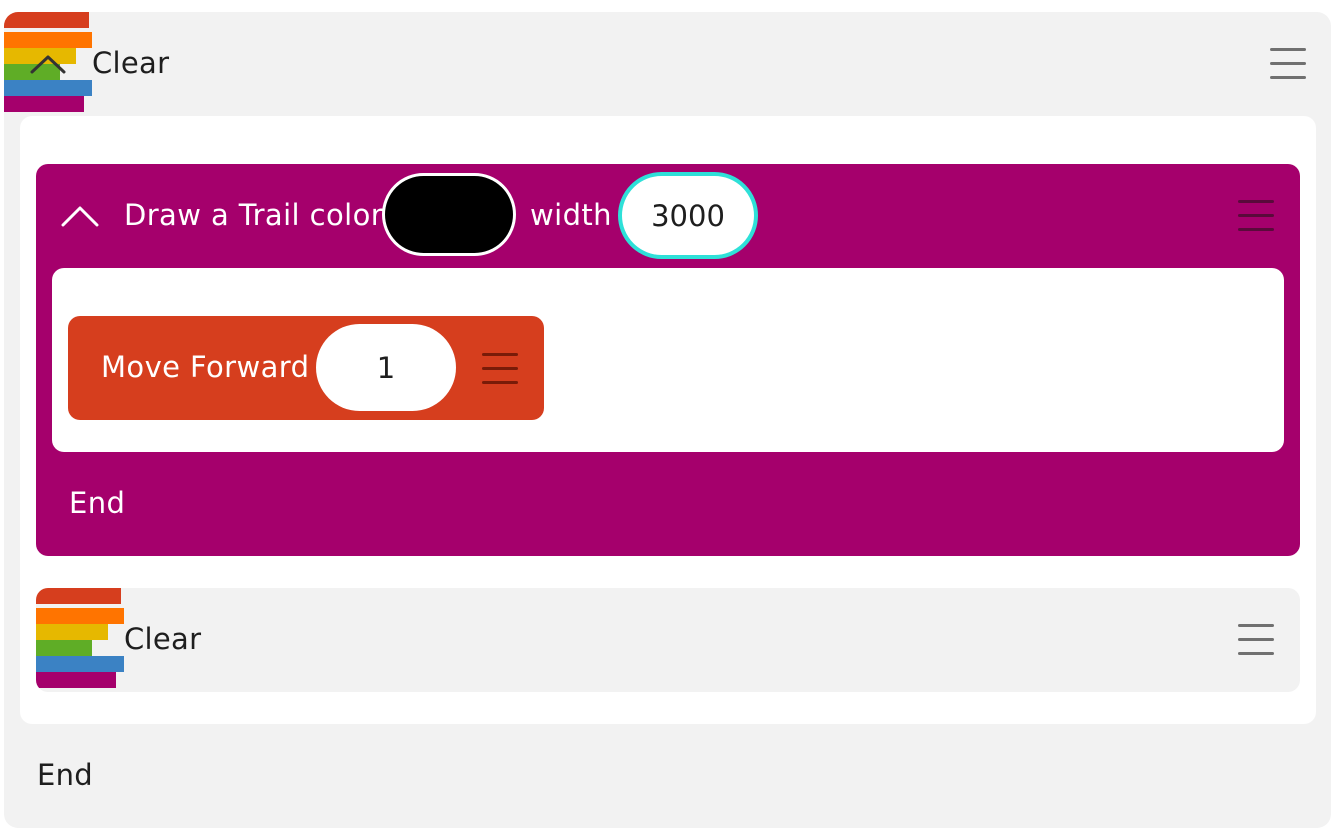 The image size is (1335, 833). What do you see at coordinates (65, 775) in the screenshot?
I see `clear-block-end-label: End` at bounding box center [65, 775].